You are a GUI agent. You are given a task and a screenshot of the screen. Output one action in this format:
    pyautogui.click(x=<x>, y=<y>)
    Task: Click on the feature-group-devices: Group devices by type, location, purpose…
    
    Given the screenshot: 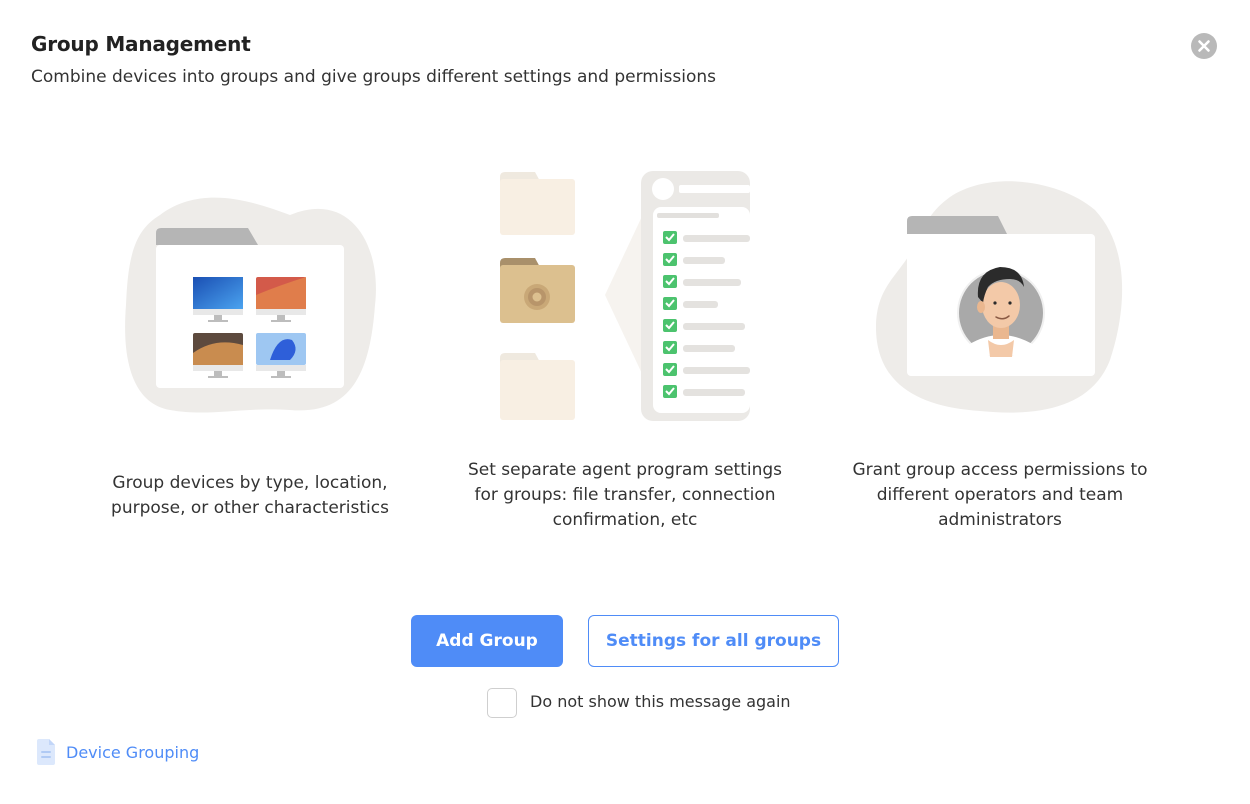 What is the action you would take?
    pyautogui.click(x=250, y=496)
    